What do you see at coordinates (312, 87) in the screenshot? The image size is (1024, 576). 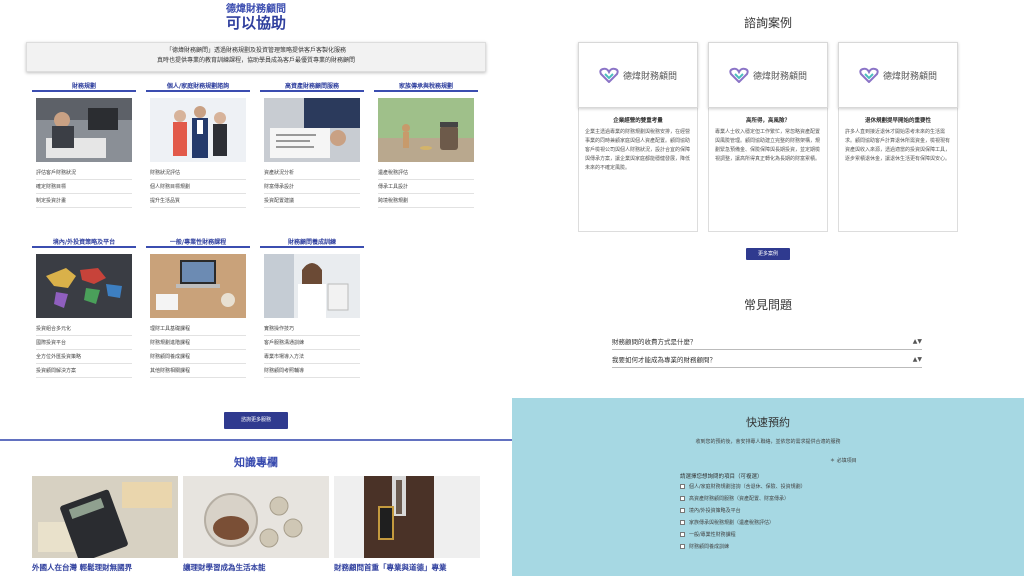 I see `service-title: 高資產財務顧問服務` at bounding box center [312, 87].